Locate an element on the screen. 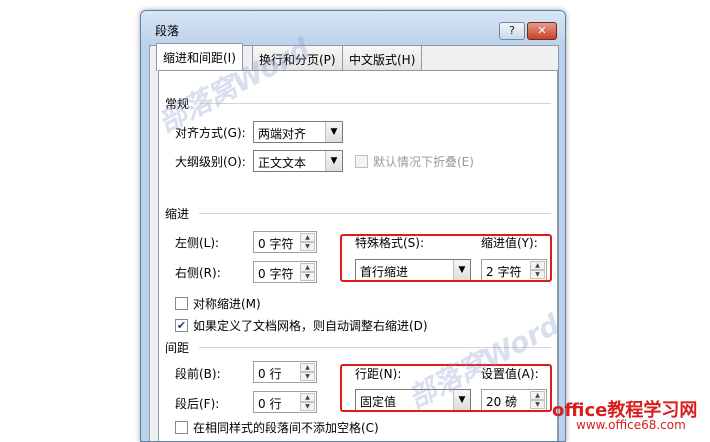 The width and height of the screenshot is (710, 442). tab-asian-typography: 中文版式(H) is located at coordinates (382, 58).